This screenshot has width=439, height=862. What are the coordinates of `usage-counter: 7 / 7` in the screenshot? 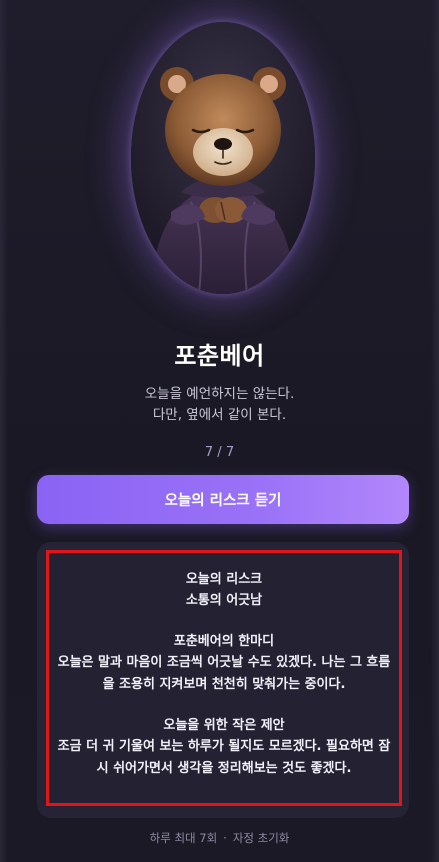 It's located at (219, 452).